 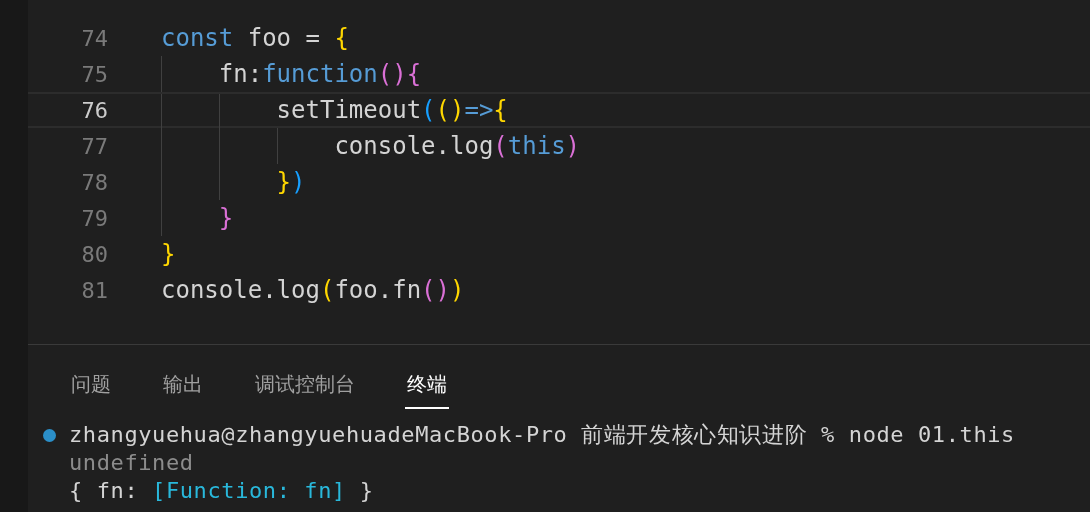 I want to click on panel-tab: 终端, so click(x=427, y=389).